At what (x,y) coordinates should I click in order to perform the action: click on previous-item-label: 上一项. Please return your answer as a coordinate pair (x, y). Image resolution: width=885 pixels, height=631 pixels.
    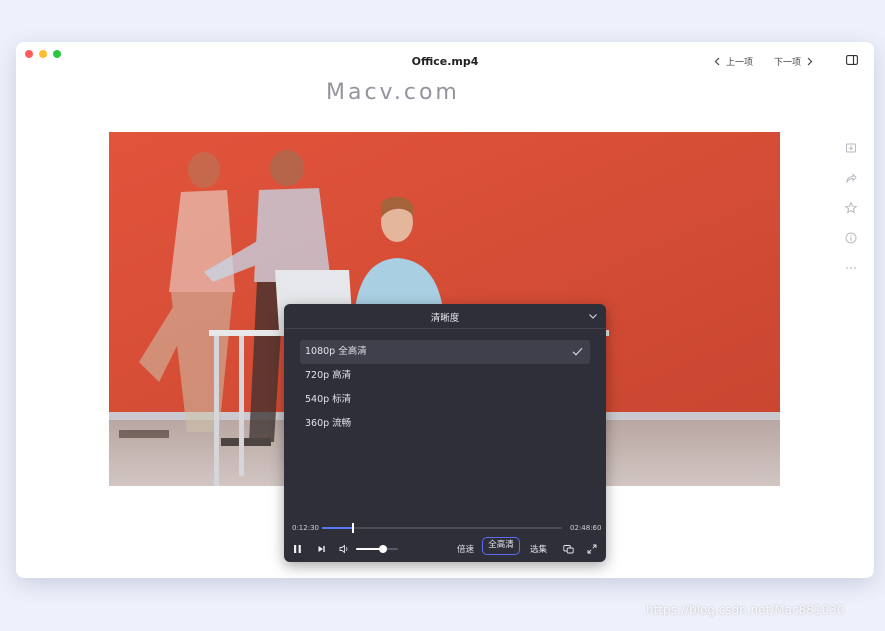
    Looking at the image, I should click on (740, 63).